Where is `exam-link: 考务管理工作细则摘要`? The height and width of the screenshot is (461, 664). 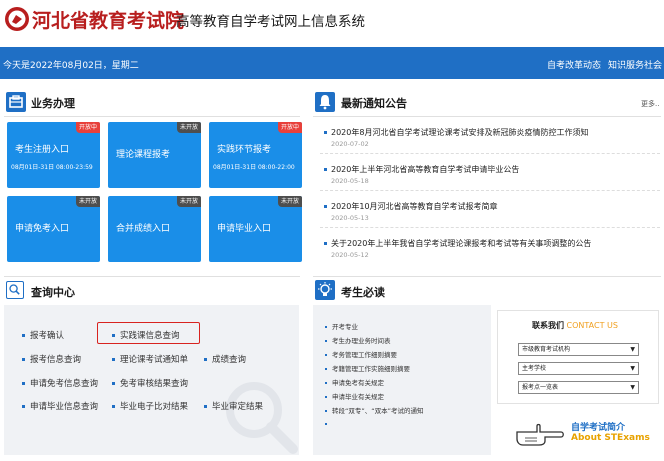
exam-link: 考务管理工作细则摘要 is located at coordinates (361, 354).